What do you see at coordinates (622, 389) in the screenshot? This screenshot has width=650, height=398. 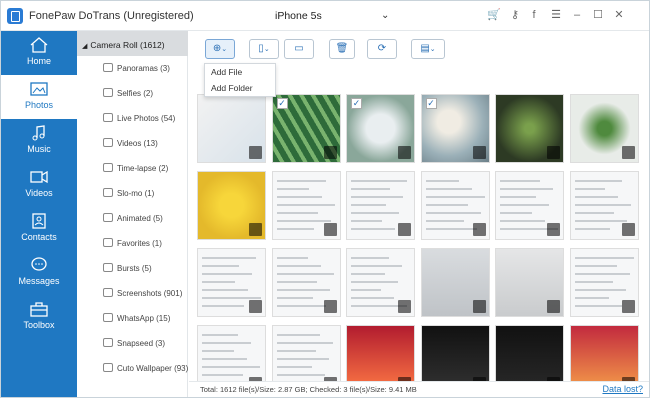 I see `data-lost-link: Data lost?` at bounding box center [622, 389].